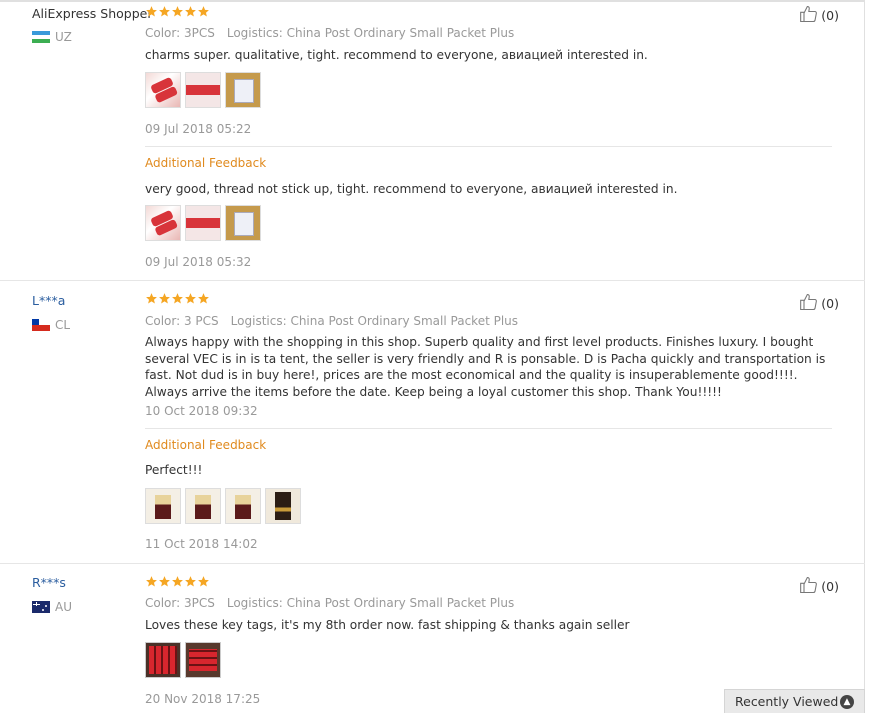  What do you see at coordinates (432, 1) in the screenshot?
I see `top-border` at bounding box center [432, 1].